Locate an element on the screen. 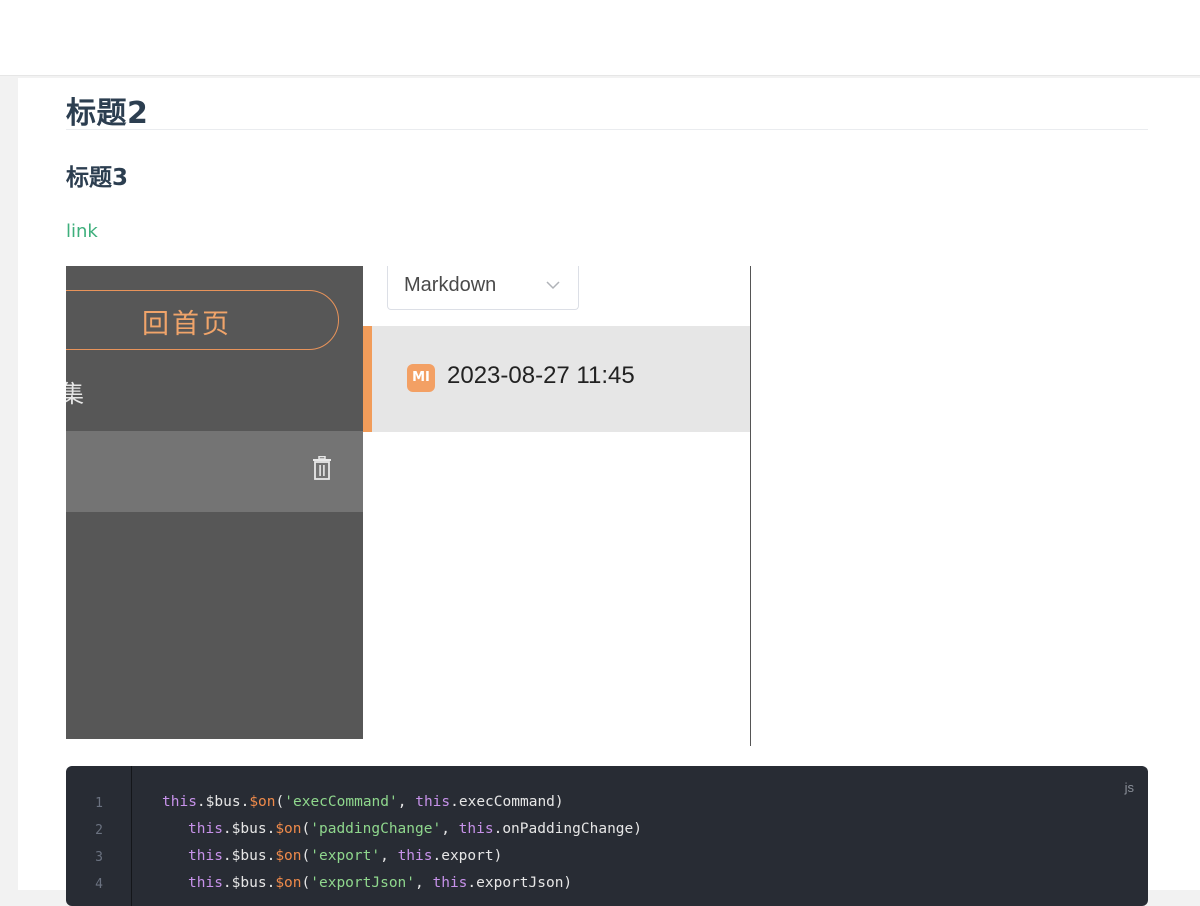 The image size is (1200, 906). code-token: 'exportJson' is located at coordinates (363, 883).